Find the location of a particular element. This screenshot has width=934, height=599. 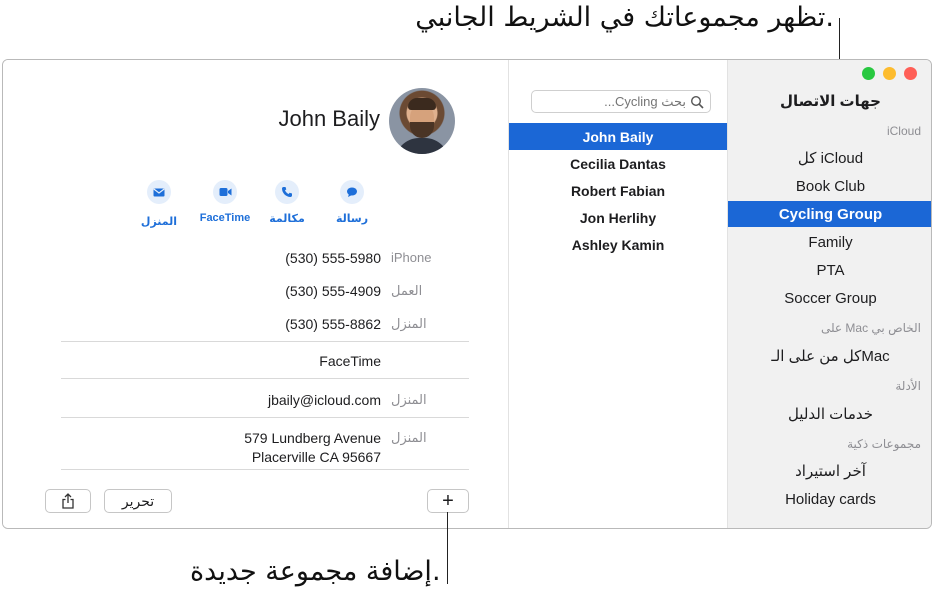

mail-action-label: المنزل is located at coordinates (159, 222).